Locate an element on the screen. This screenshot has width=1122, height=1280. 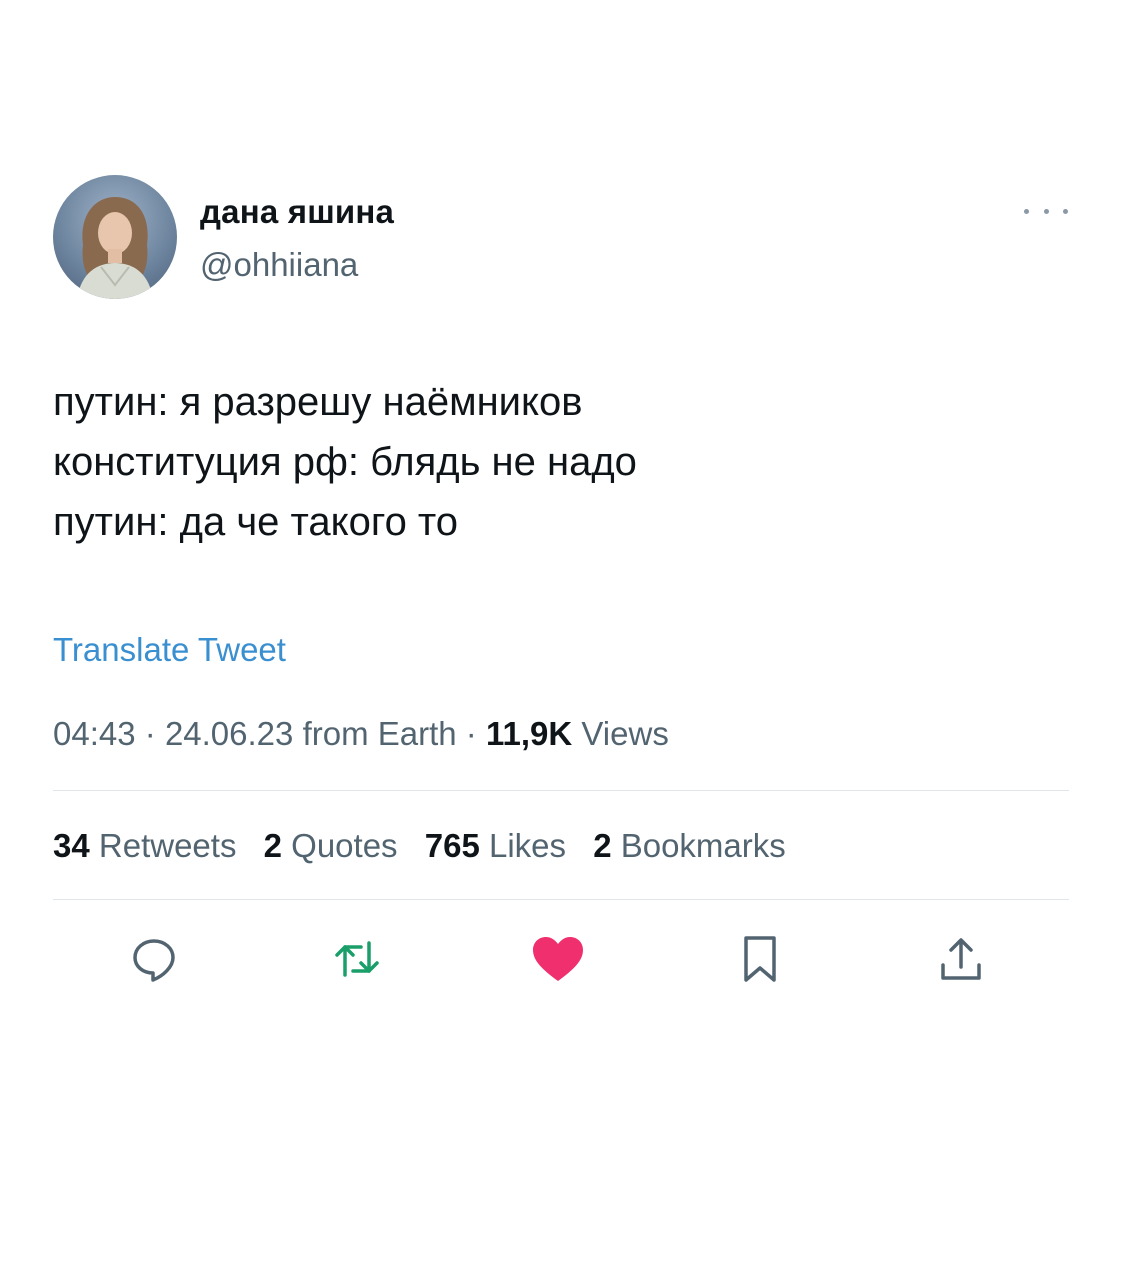
quotes-stat: 2 Quotes is located at coordinates (331, 845).